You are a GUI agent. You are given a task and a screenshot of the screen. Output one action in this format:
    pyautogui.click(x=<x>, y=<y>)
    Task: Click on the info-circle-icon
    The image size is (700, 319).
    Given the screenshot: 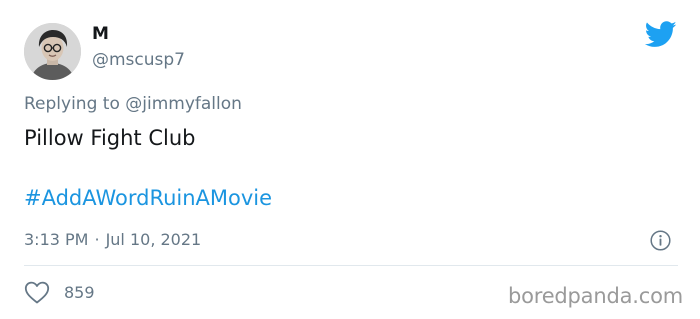 What is the action you would take?
    pyautogui.click(x=660, y=240)
    